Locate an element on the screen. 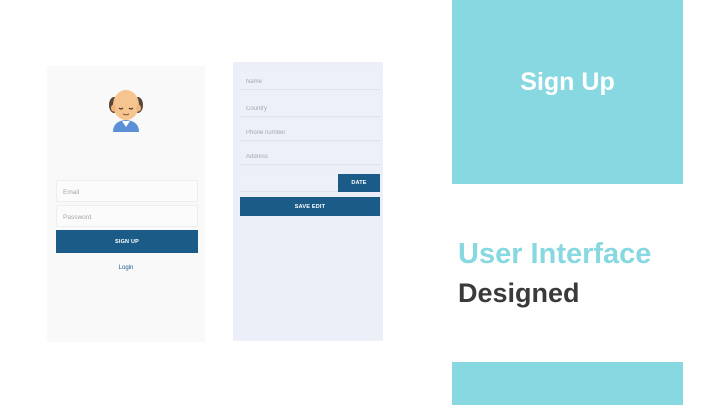  country-input is located at coordinates (310, 109).